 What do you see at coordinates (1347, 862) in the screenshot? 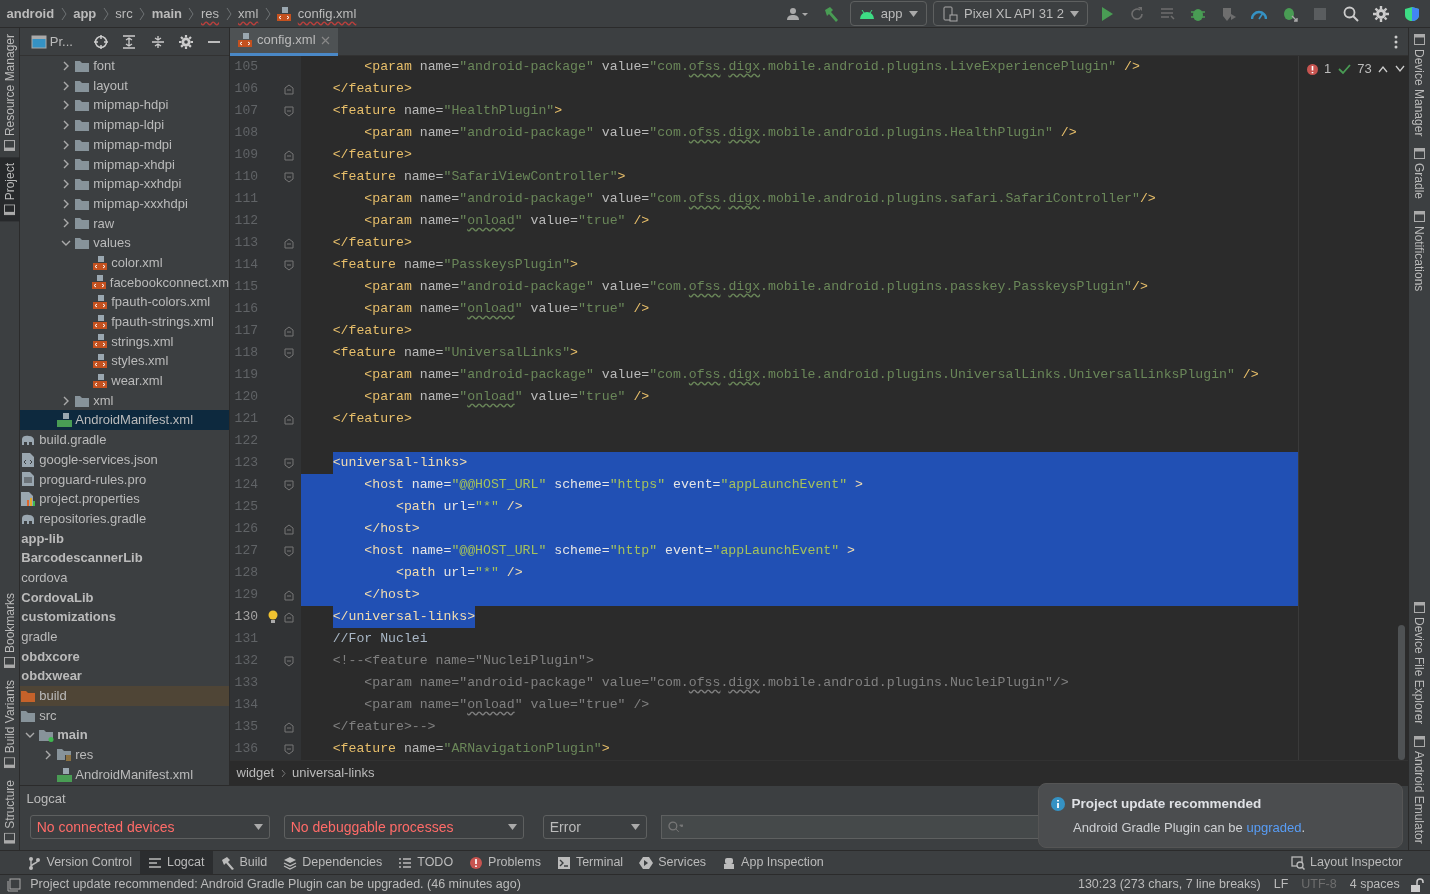
I see `tool-window-tab: Layout Inspector` at bounding box center [1347, 862].